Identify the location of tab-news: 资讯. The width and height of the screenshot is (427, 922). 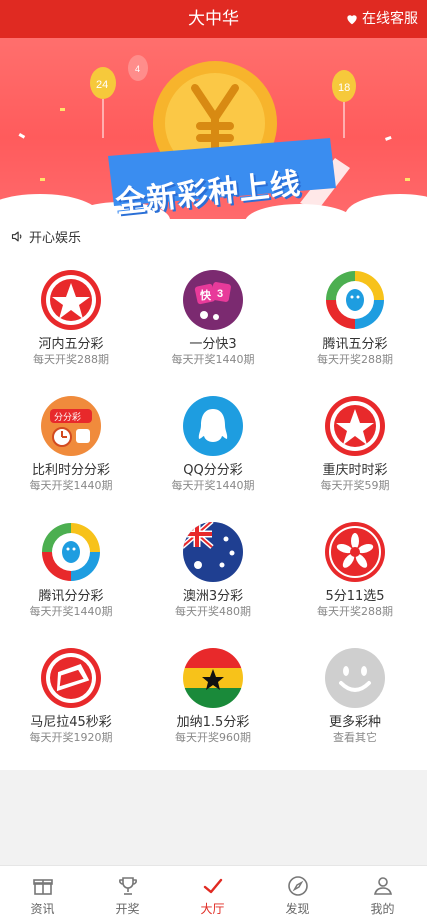
(42, 894).